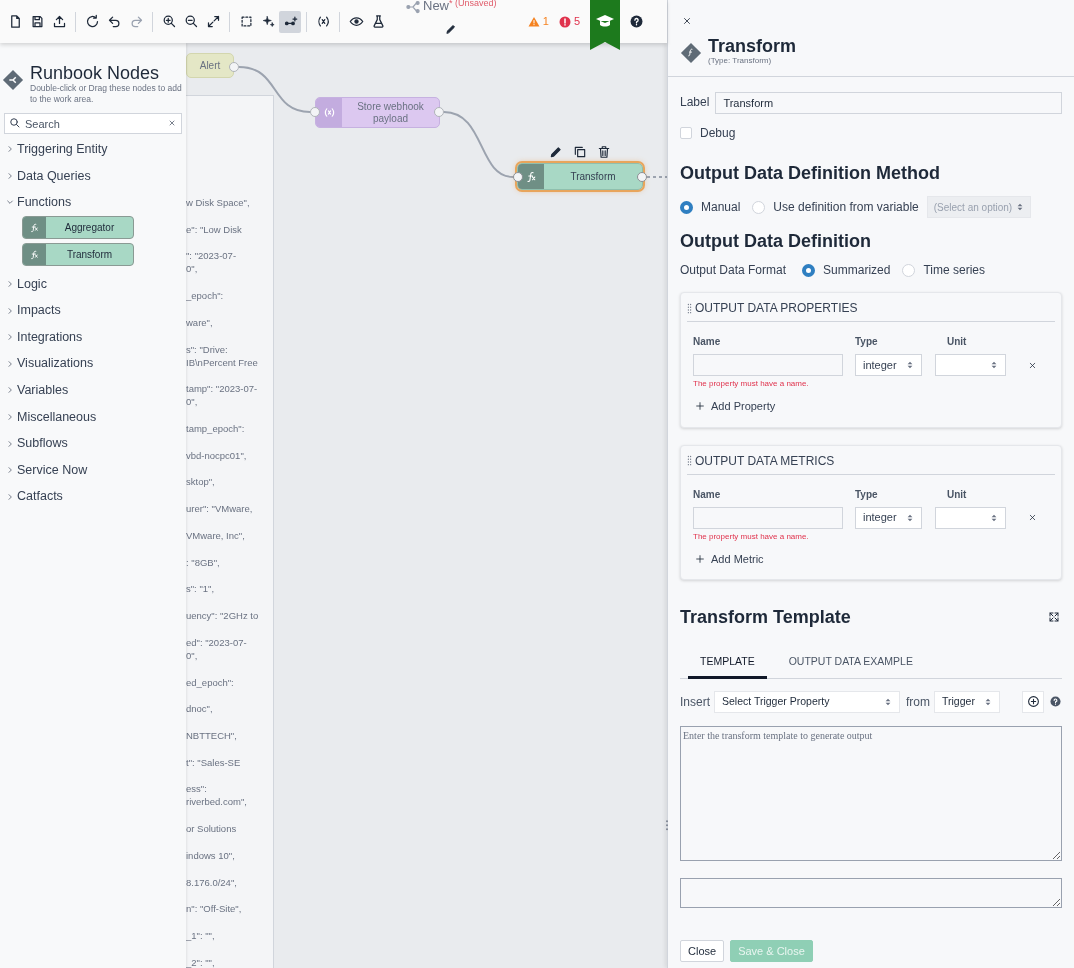  What do you see at coordinates (93, 390) in the screenshot?
I see `category-item: Variables` at bounding box center [93, 390].